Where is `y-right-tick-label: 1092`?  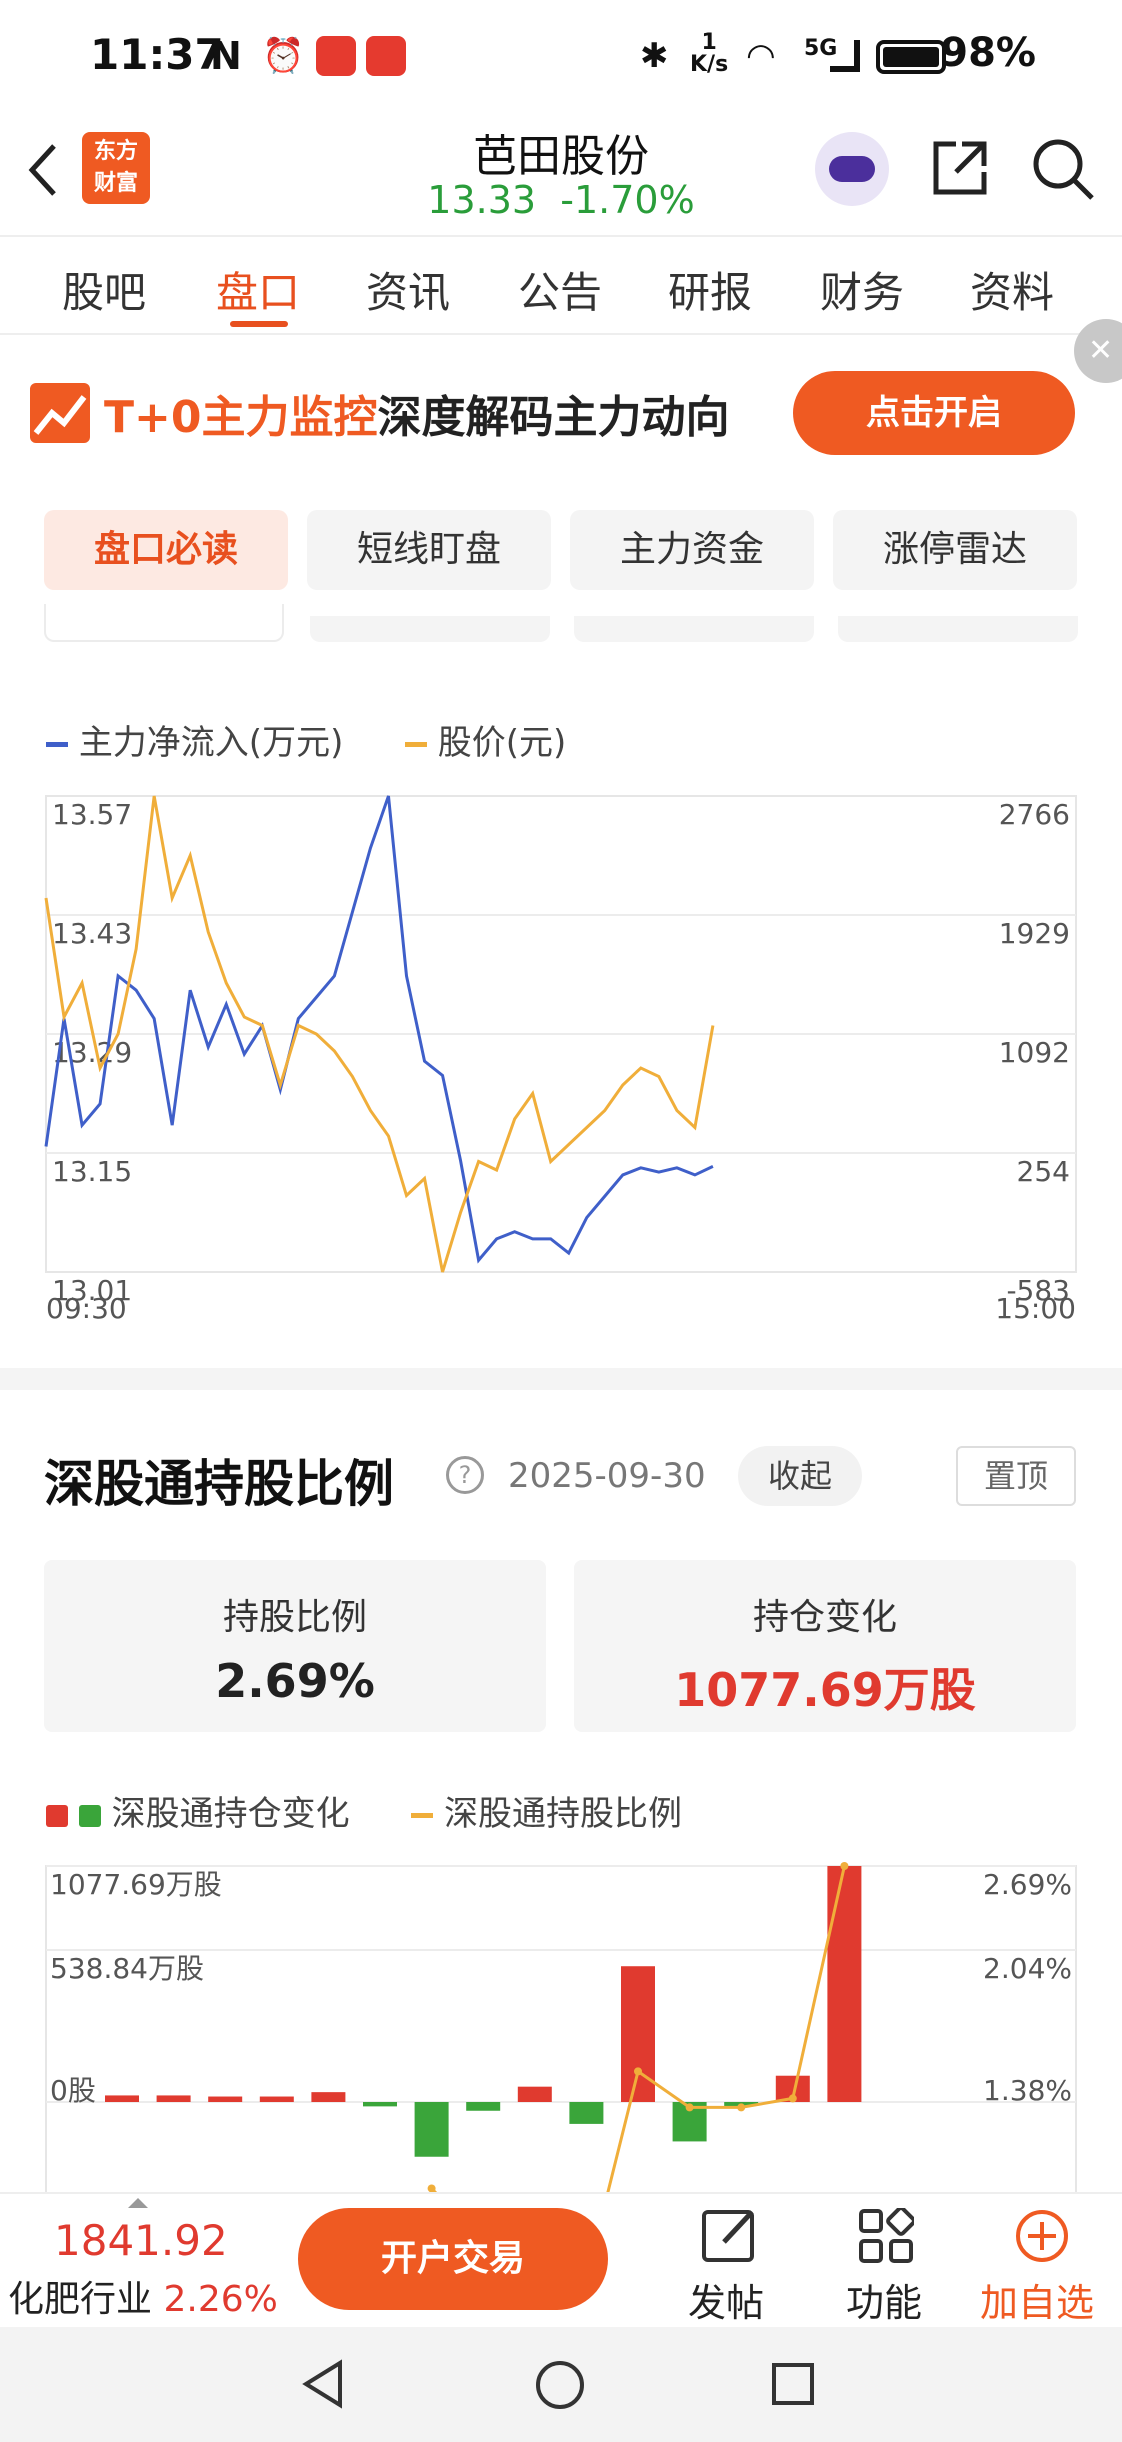 y-right-tick-label: 1092 is located at coordinates (1034, 1052).